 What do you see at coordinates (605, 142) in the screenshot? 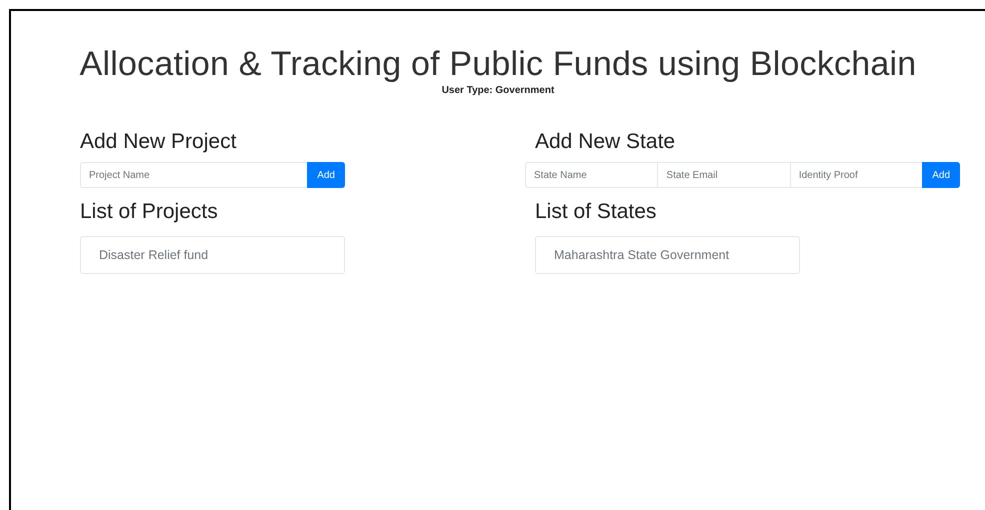
I see `section-heading: Add New State` at bounding box center [605, 142].